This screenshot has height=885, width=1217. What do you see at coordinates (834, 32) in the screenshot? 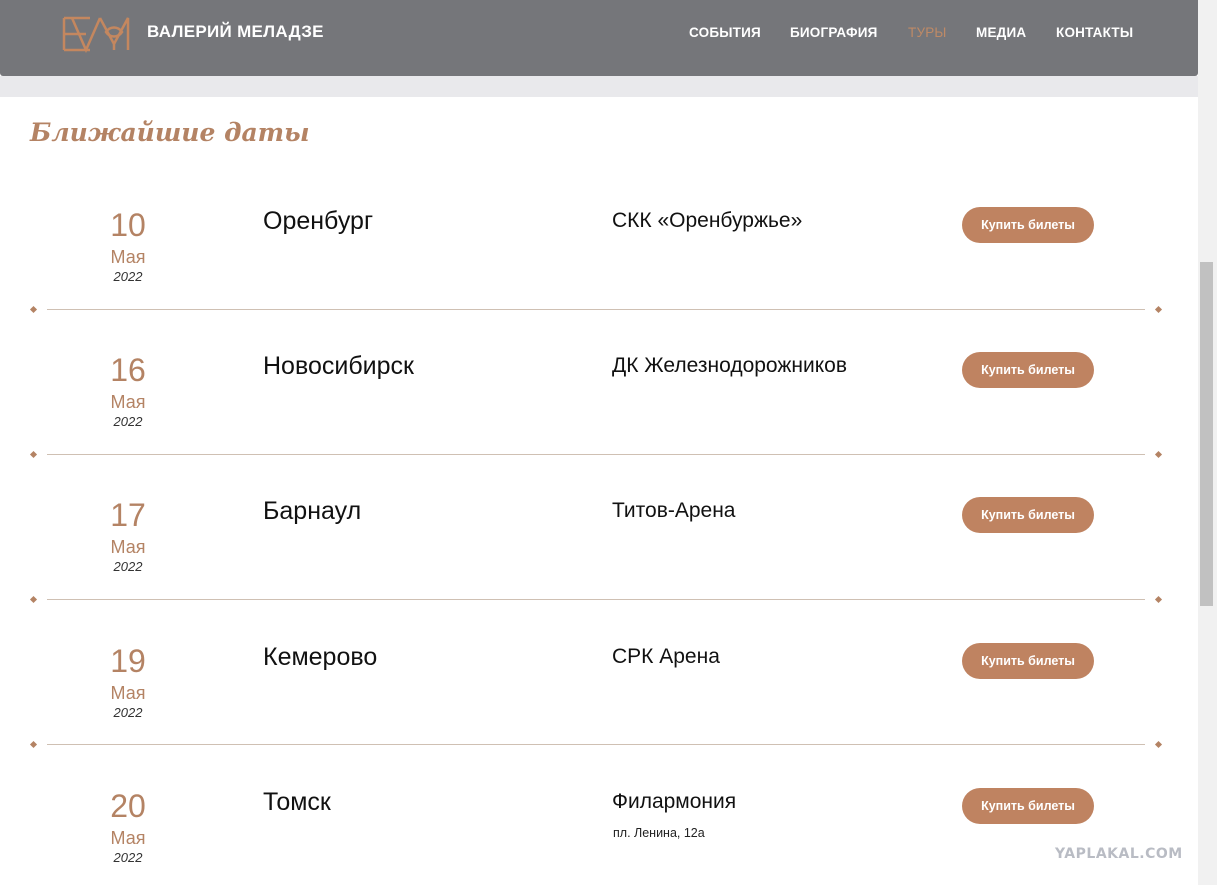
I see `nav-item-biography: БИОГРАФИЯ` at bounding box center [834, 32].